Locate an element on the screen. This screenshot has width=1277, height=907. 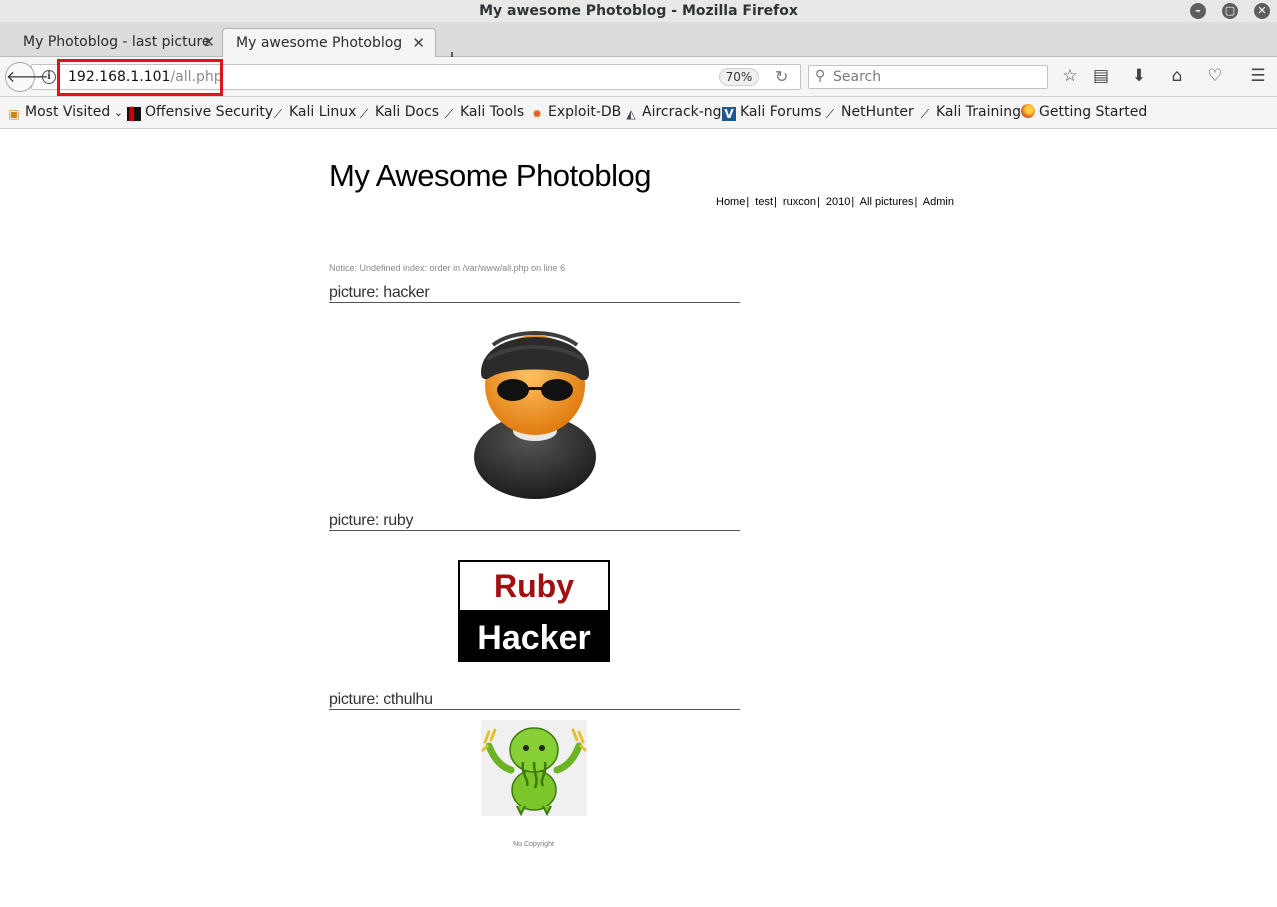
bookmark-exploit-db: ✹ Exploit-DB is located at coordinates (575, 112).